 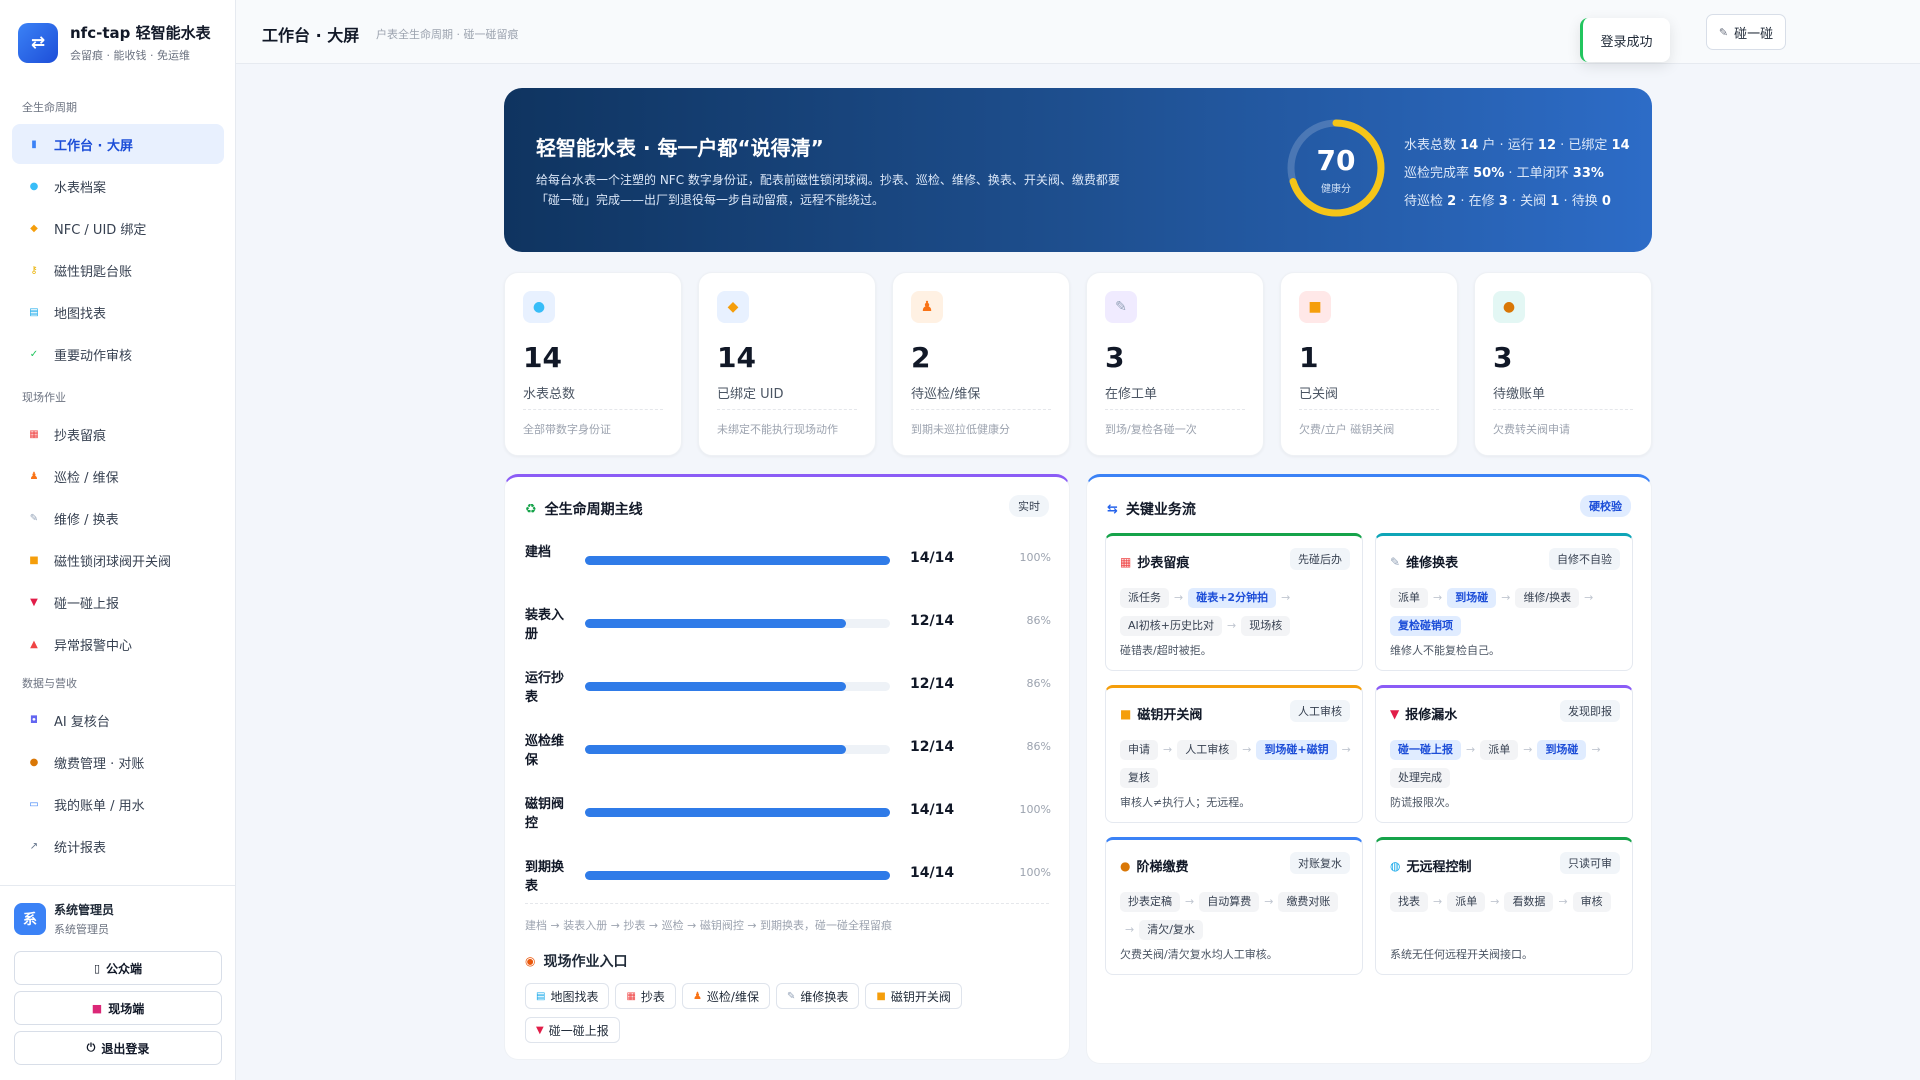 What do you see at coordinates (118, 560) in the screenshot?
I see `sidebar-item: ■ 磁性锁闭球阀开关阀` at bounding box center [118, 560].